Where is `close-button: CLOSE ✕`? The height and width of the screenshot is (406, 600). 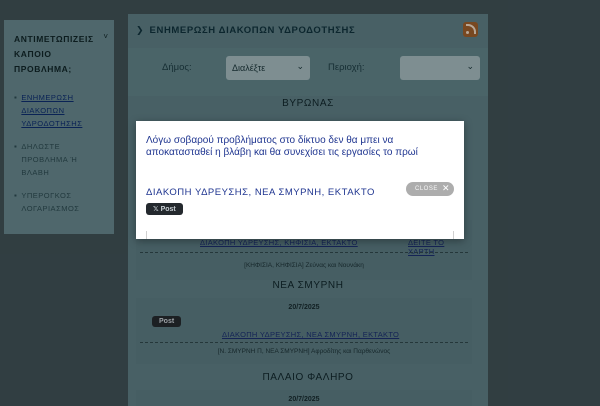 close-button: CLOSE ✕ is located at coordinates (430, 189).